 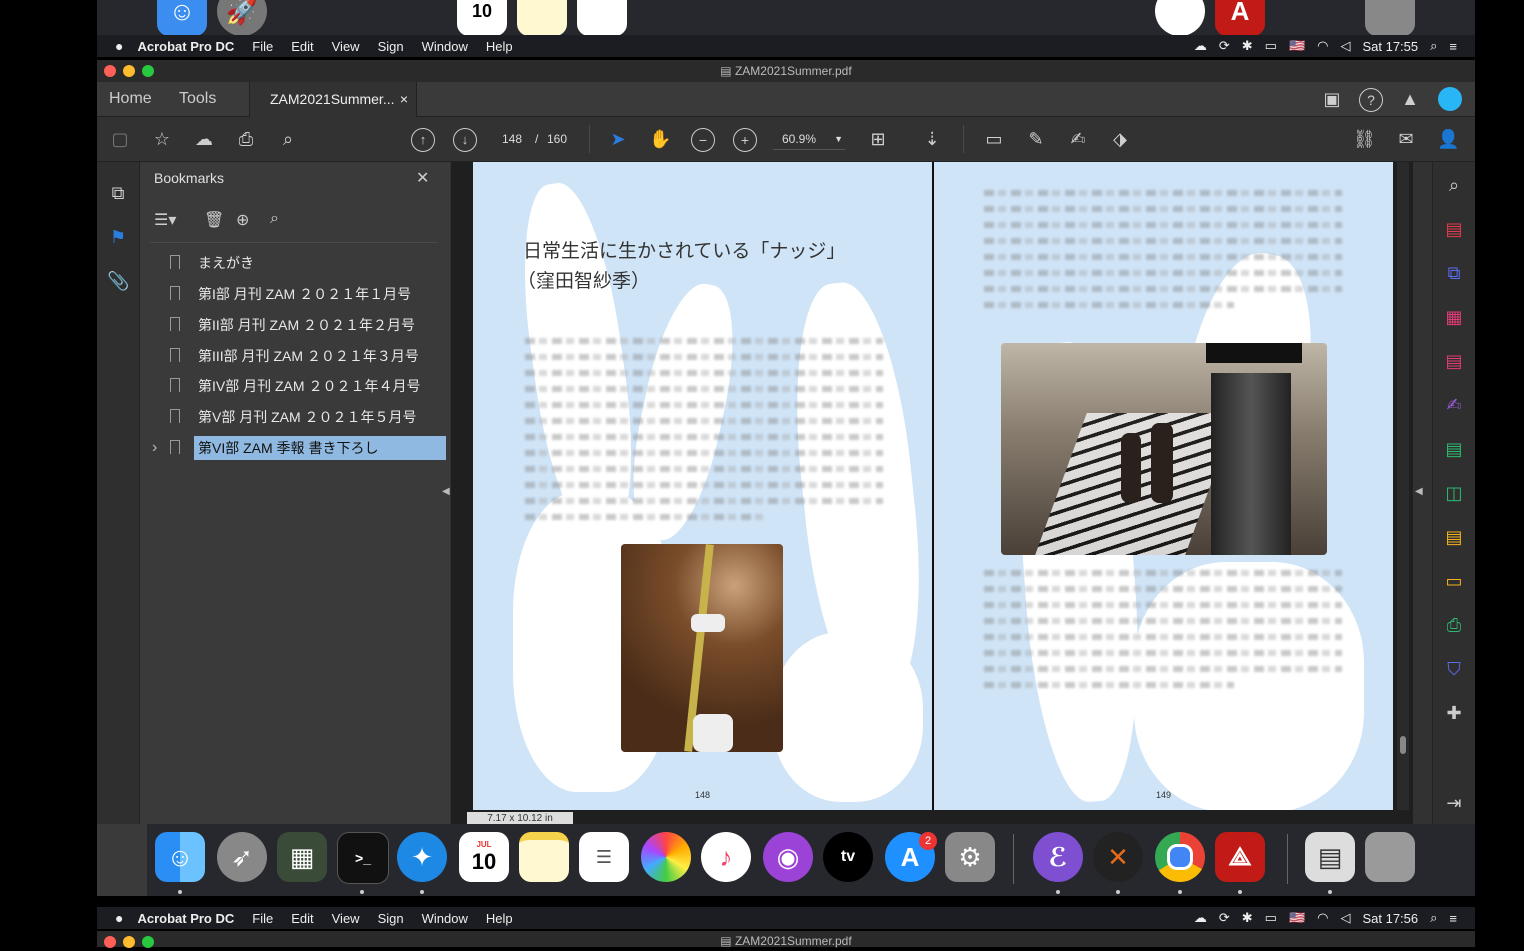 I want to click on xquartz-icon: ✕, so click(x=1118, y=857).